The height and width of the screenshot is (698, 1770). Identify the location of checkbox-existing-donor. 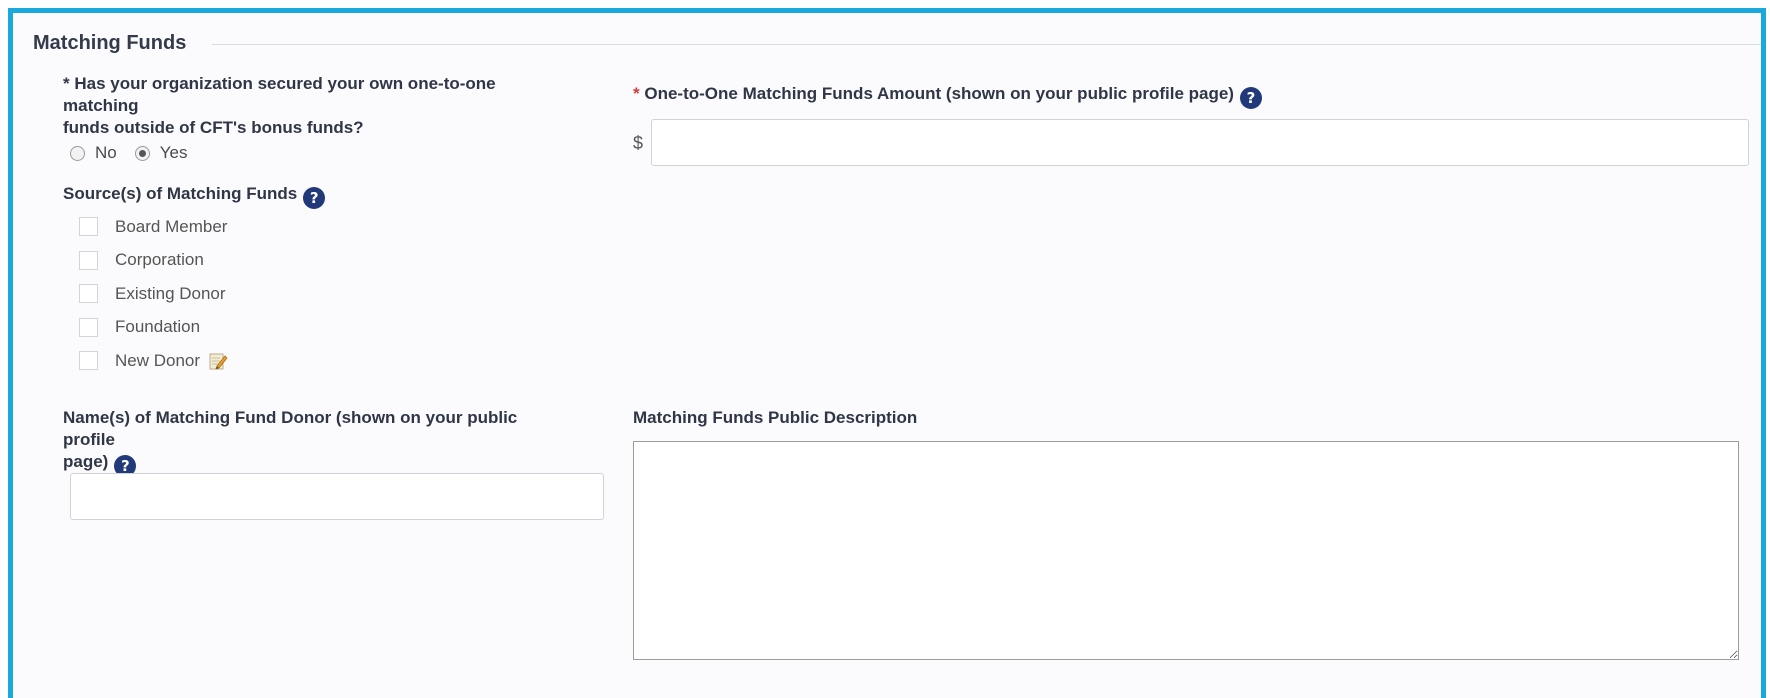
(88, 294).